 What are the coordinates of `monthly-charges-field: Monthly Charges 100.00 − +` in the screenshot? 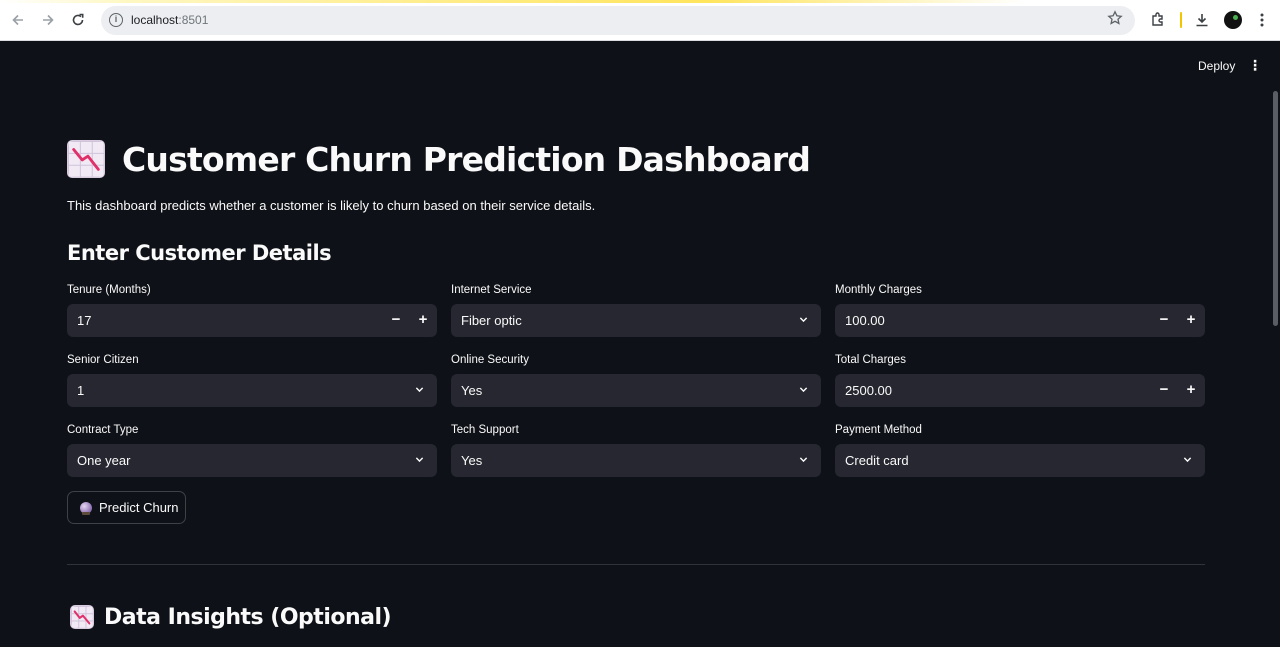 It's located at (1020, 310).